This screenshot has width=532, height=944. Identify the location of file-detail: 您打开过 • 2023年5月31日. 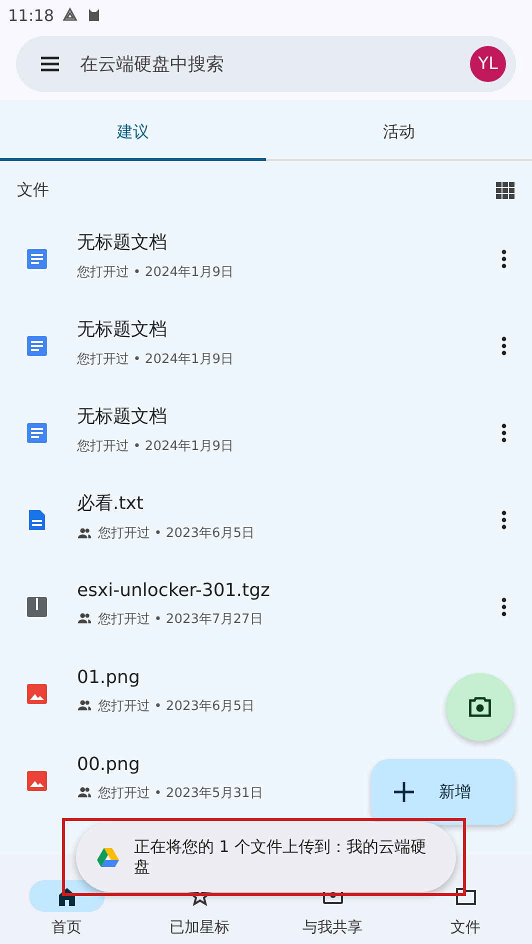
(180, 793).